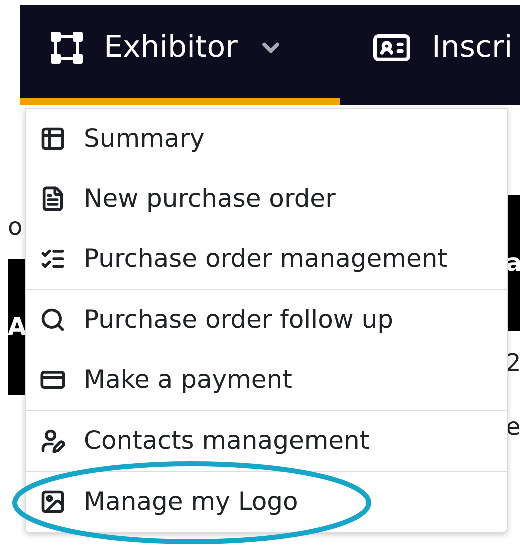 This screenshot has width=520, height=546. Describe the element at coordinates (53, 199) in the screenshot. I see `document-icon` at that location.